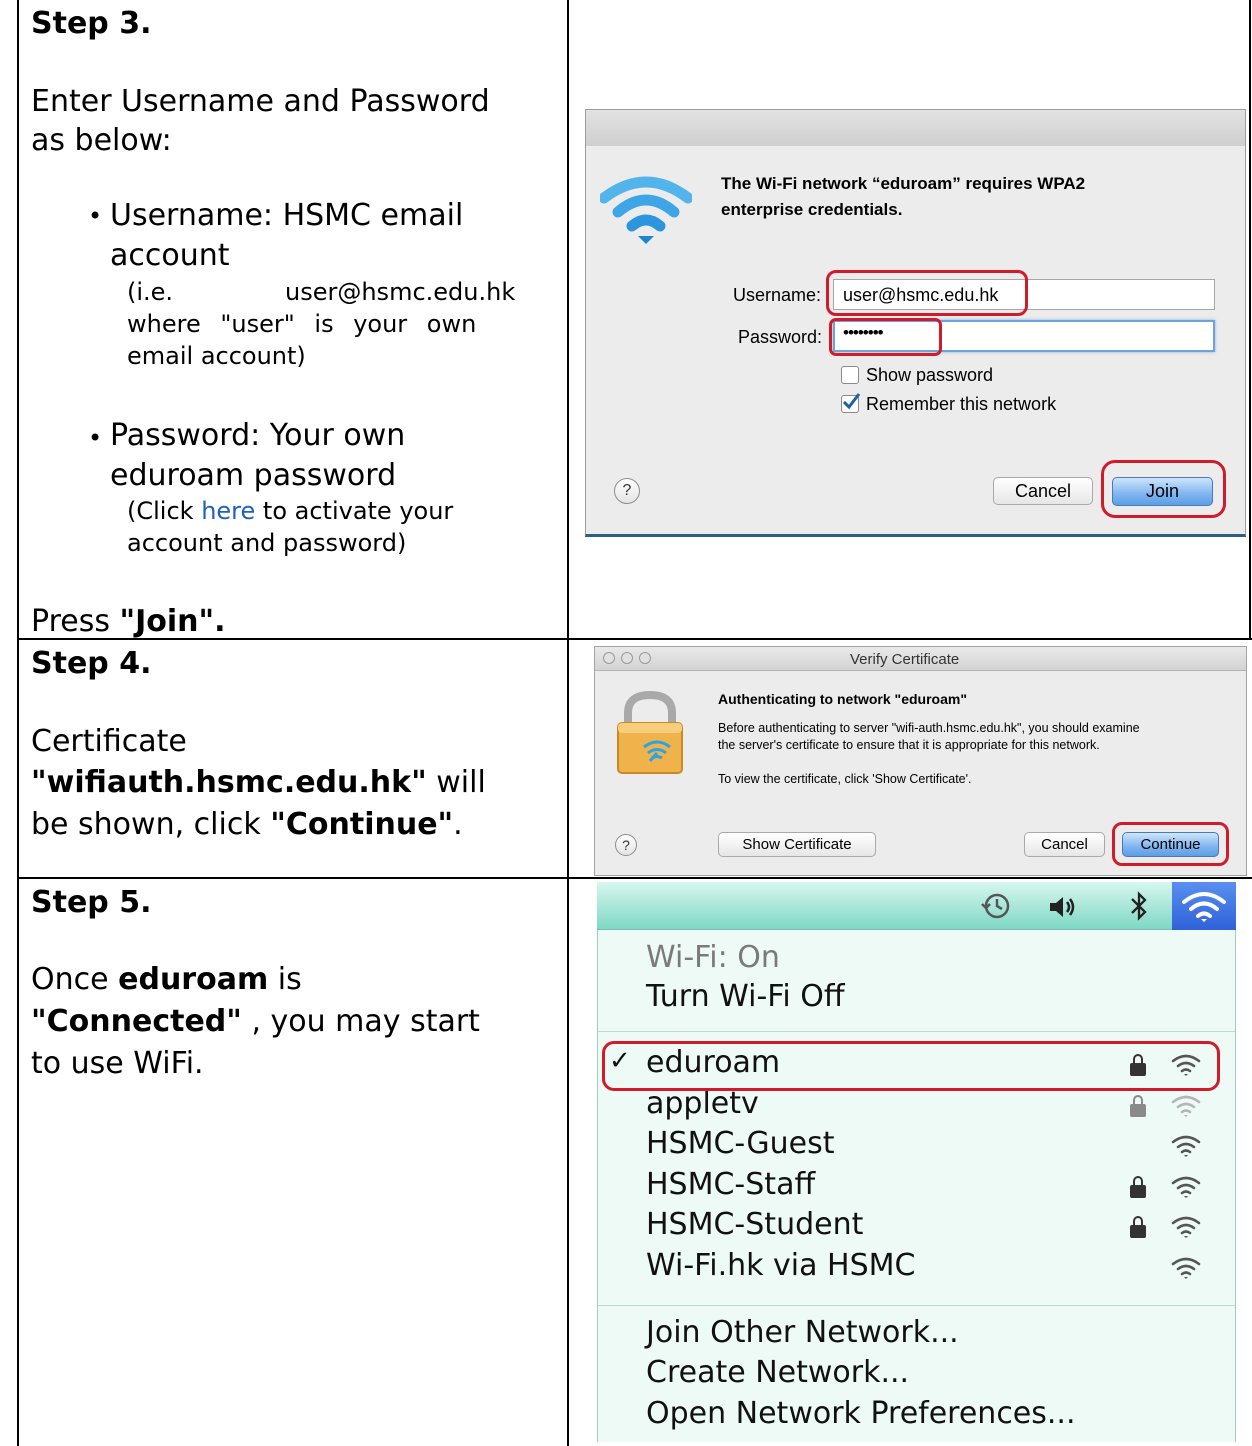 The image size is (1252, 1446). What do you see at coordinates (713, 957) in the screenshot?
I see `wifi-status: Wi-Fi: On` at bounding box center [713, 957].